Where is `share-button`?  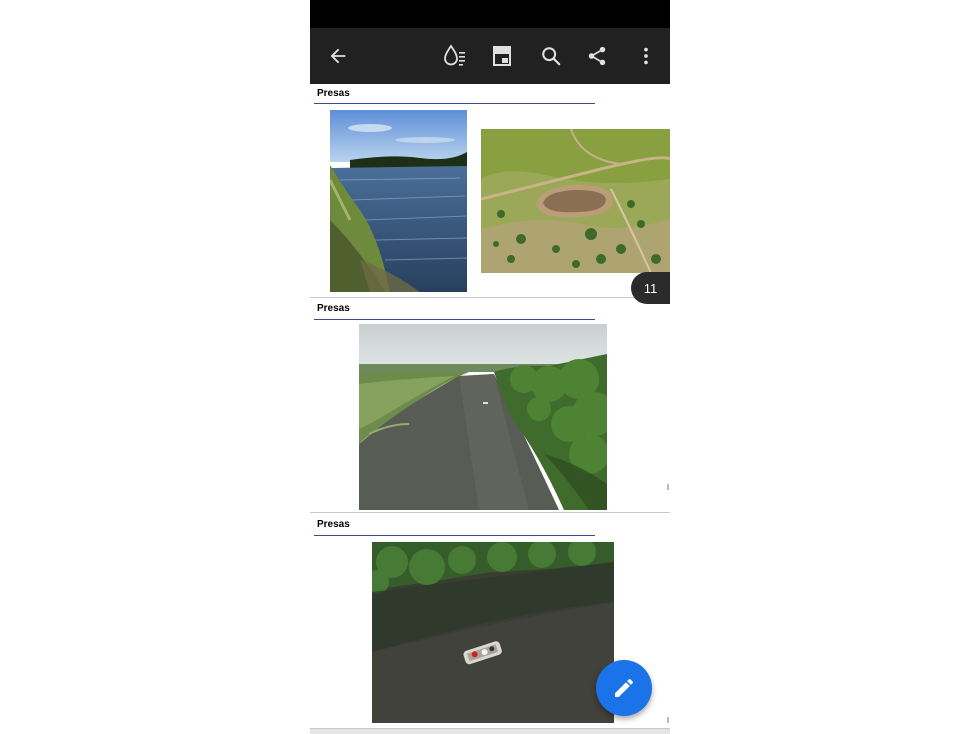 share-button is located at coordinates (597, 56).